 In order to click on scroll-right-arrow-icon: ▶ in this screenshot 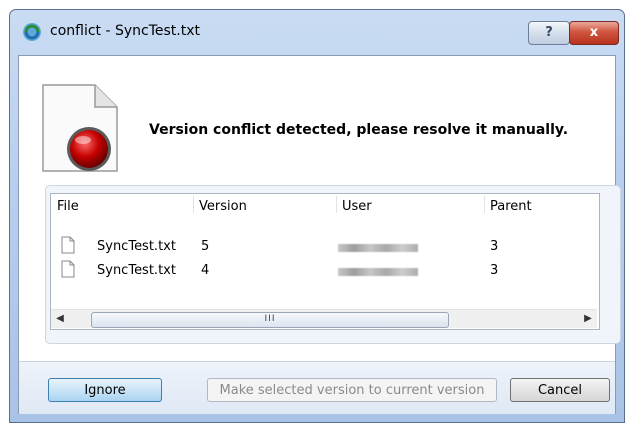, I will do `click(588, 319)`.